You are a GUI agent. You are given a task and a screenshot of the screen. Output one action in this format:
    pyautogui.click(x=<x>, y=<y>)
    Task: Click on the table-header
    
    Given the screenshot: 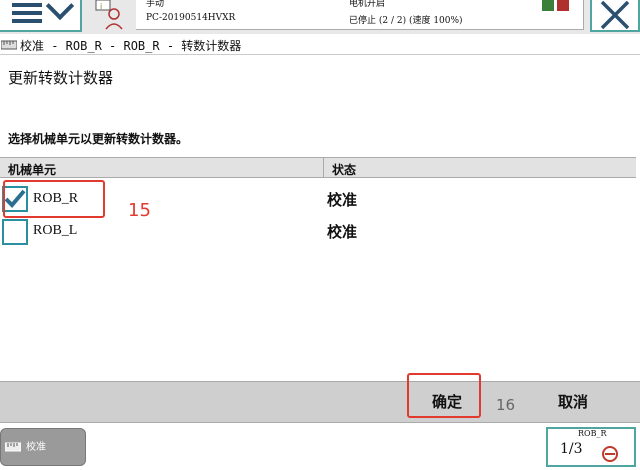 What is the action you would take?
    pyautogui.click(x=318, y=167)
    